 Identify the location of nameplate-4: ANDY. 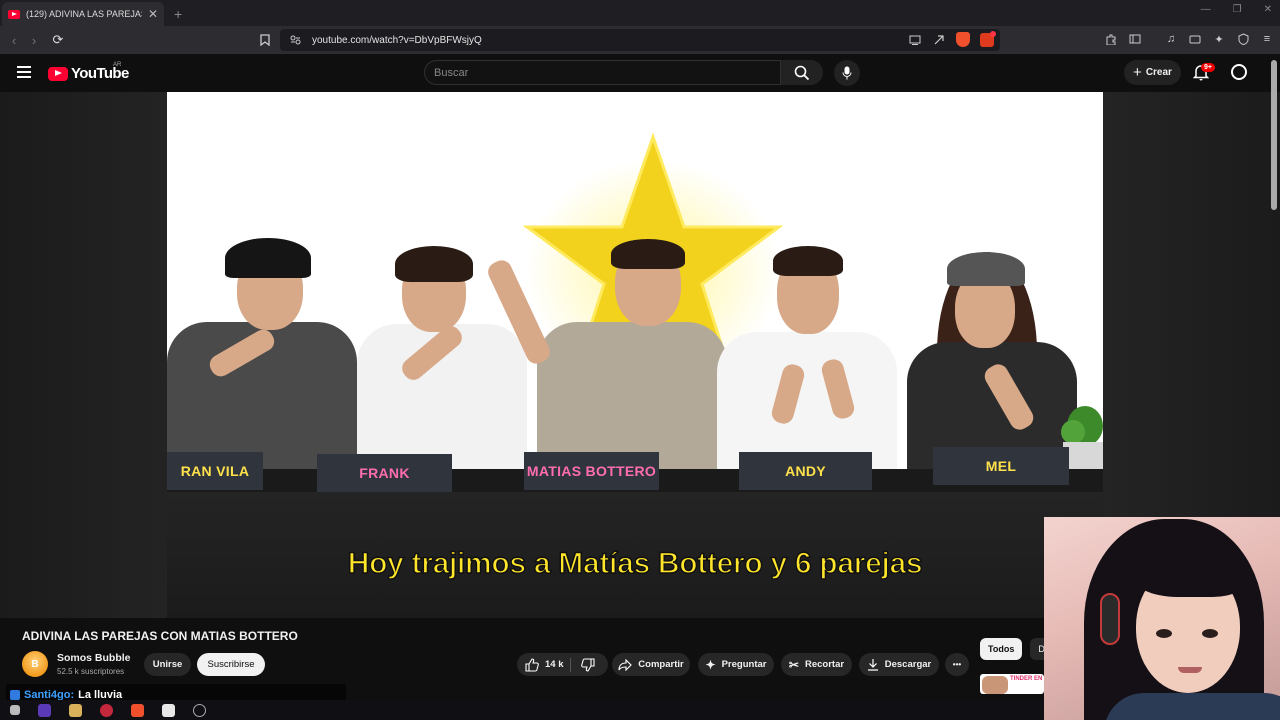
(805, 471).